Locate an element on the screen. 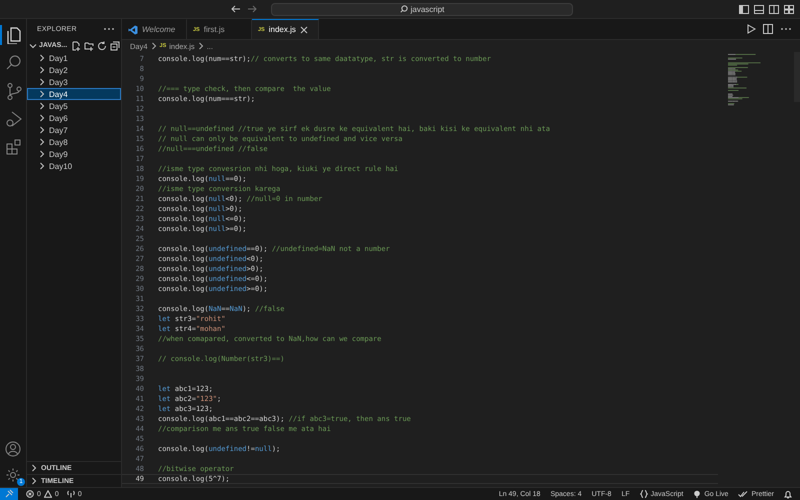 The height and width of the screenshot is (500, 800). extensions-icon is located at coordinates (14, 147).